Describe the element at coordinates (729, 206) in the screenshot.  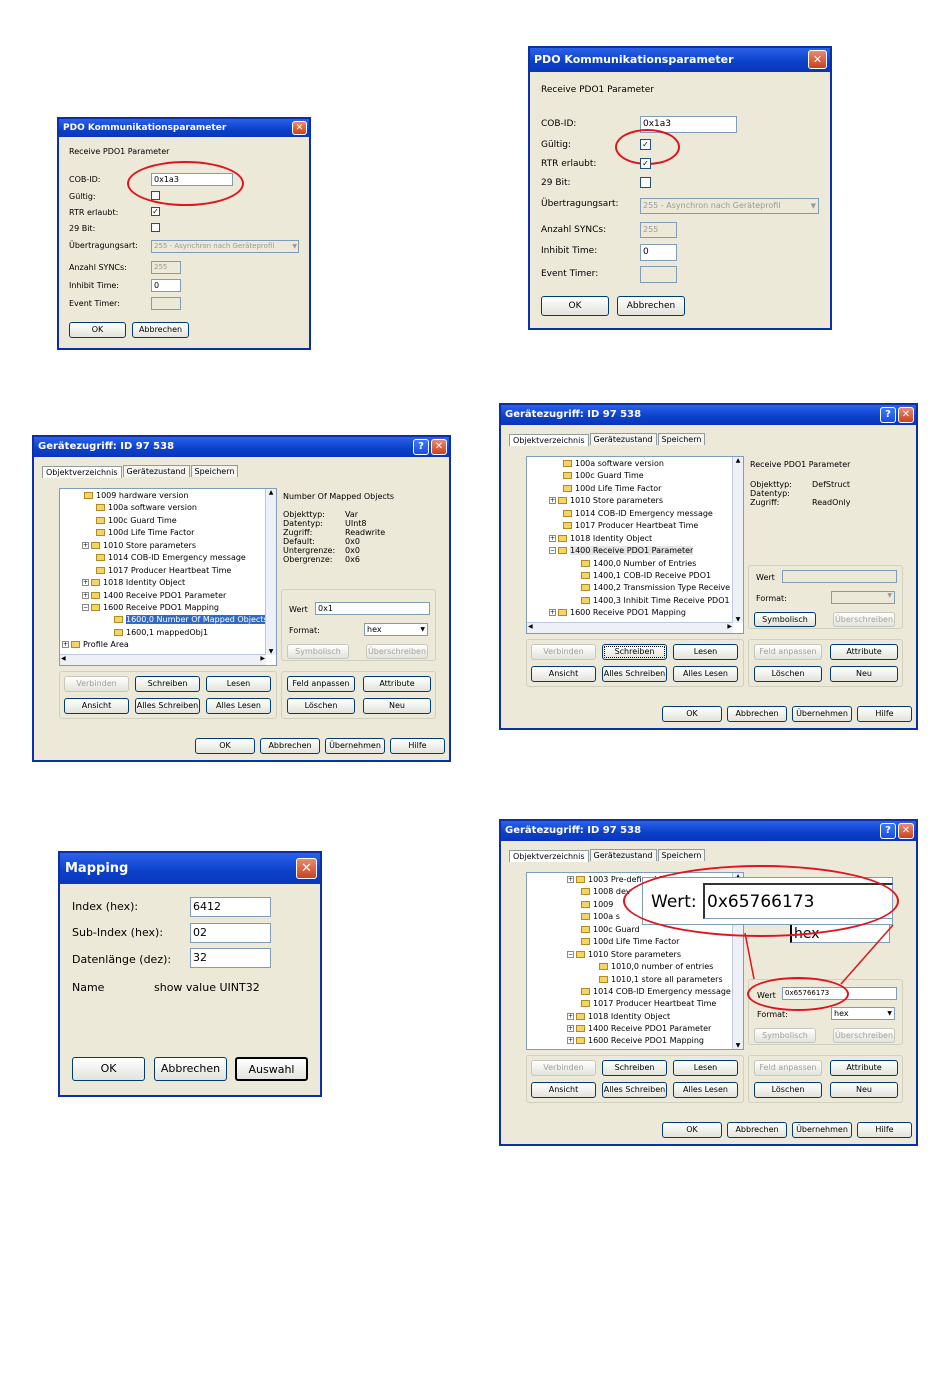
I see `uebertragungsart-select: 255 - Asynchron nach Geräteprofil ▼` at that location.